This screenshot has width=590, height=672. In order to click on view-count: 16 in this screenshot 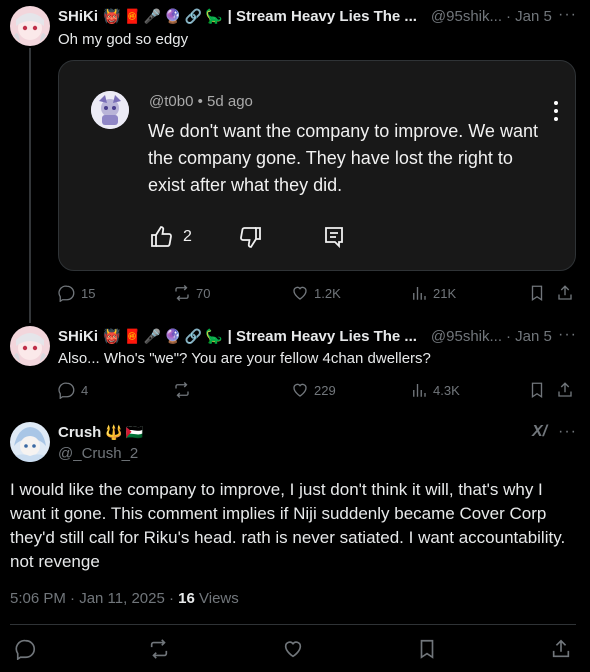, I will do `click(186, 598)`.